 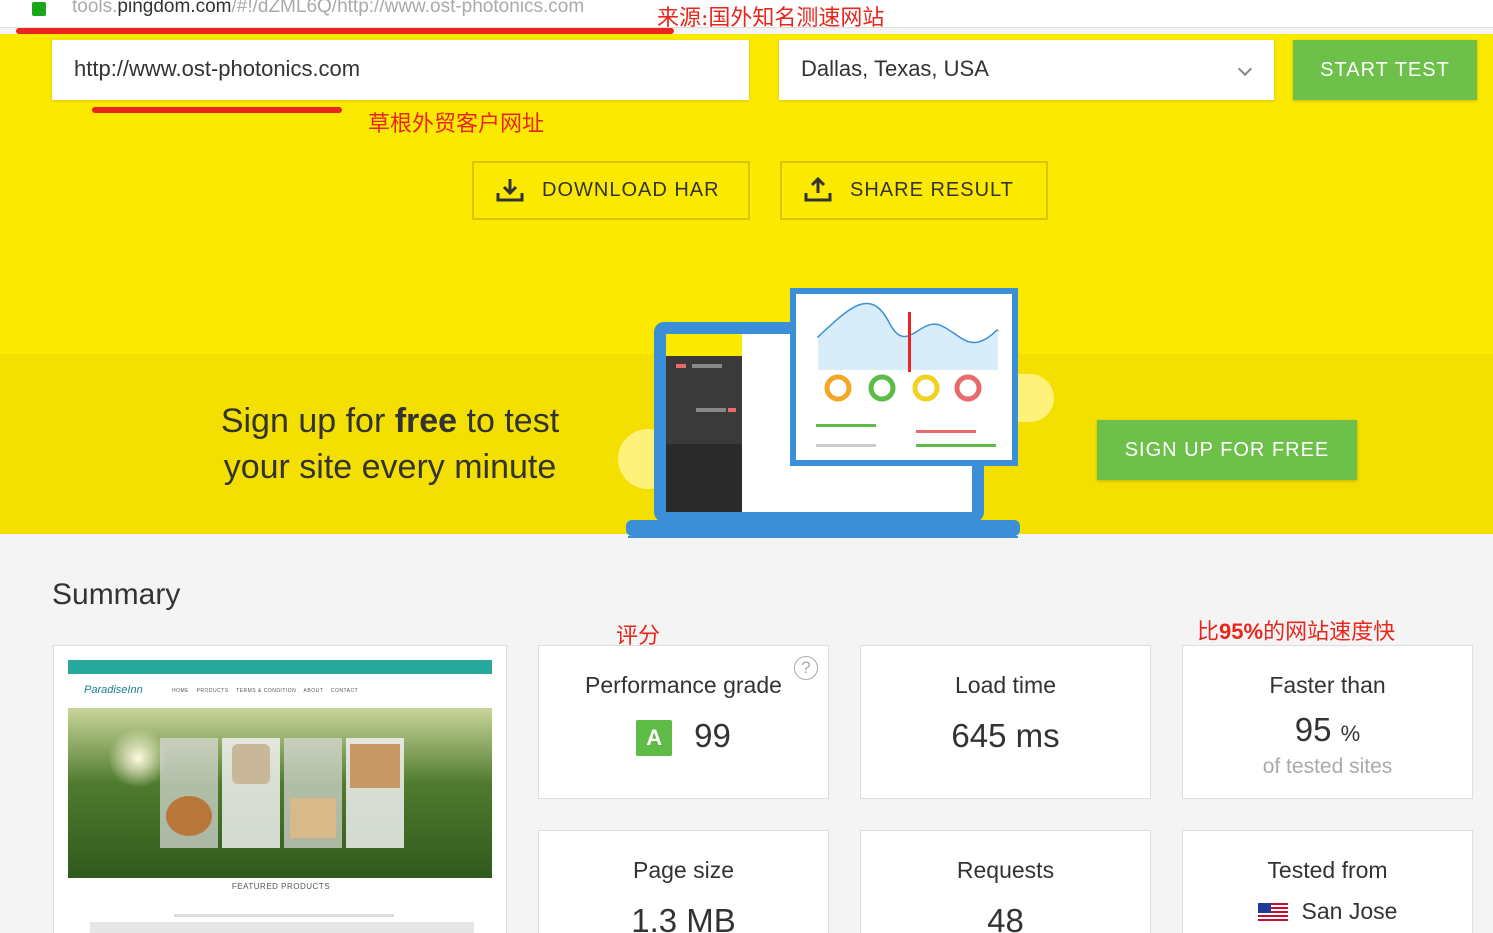 What do you see at coordinates (683, 917) in the screenshot?
I see `page-size-value: 1.3 MB` at bounding box center [683, 917].